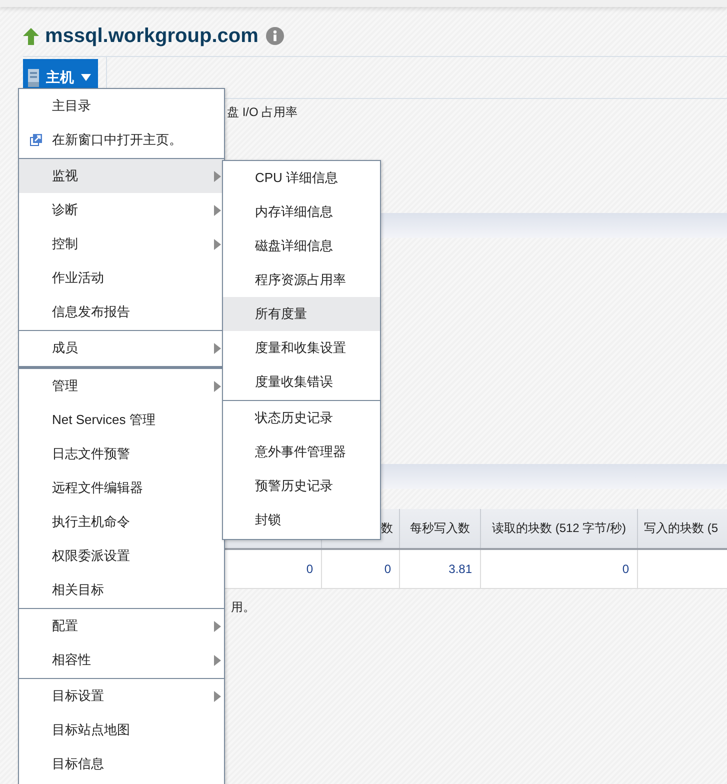 Image resolution: width=727 pixels, height=784 pixels. Describe the element at coordinates (121, 420) in the screenshot. I see `menu-item: Net Services 管理` at that location.